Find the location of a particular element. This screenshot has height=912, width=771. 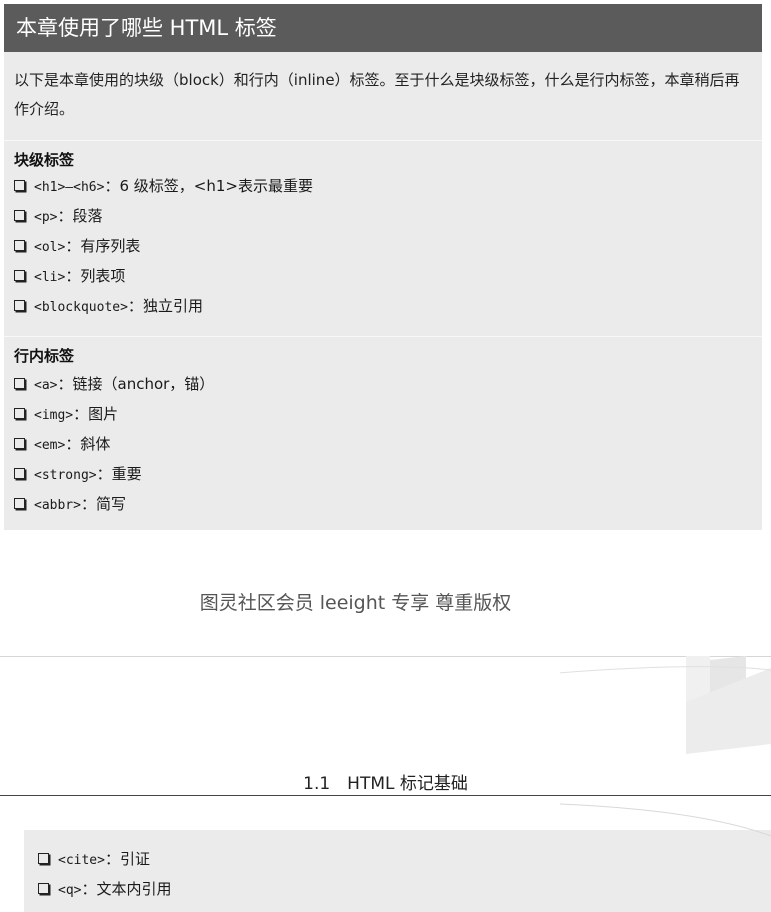

list-item: <strong>：重要 is located at coordinates (114, 479).